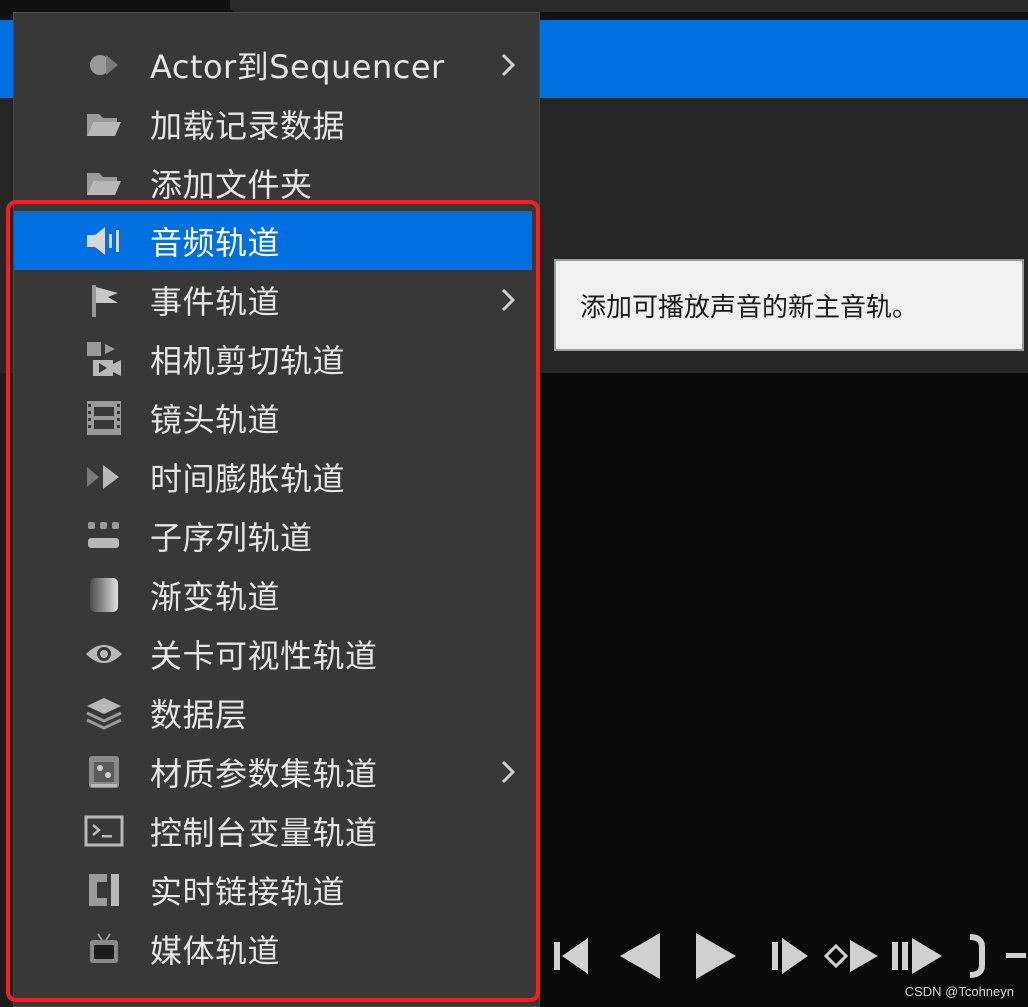 The height and width of the screenshot is (1007, 1028). I want to click on menu-item-camera-cut-track: 相机剪切轨道, so click(273, 358).